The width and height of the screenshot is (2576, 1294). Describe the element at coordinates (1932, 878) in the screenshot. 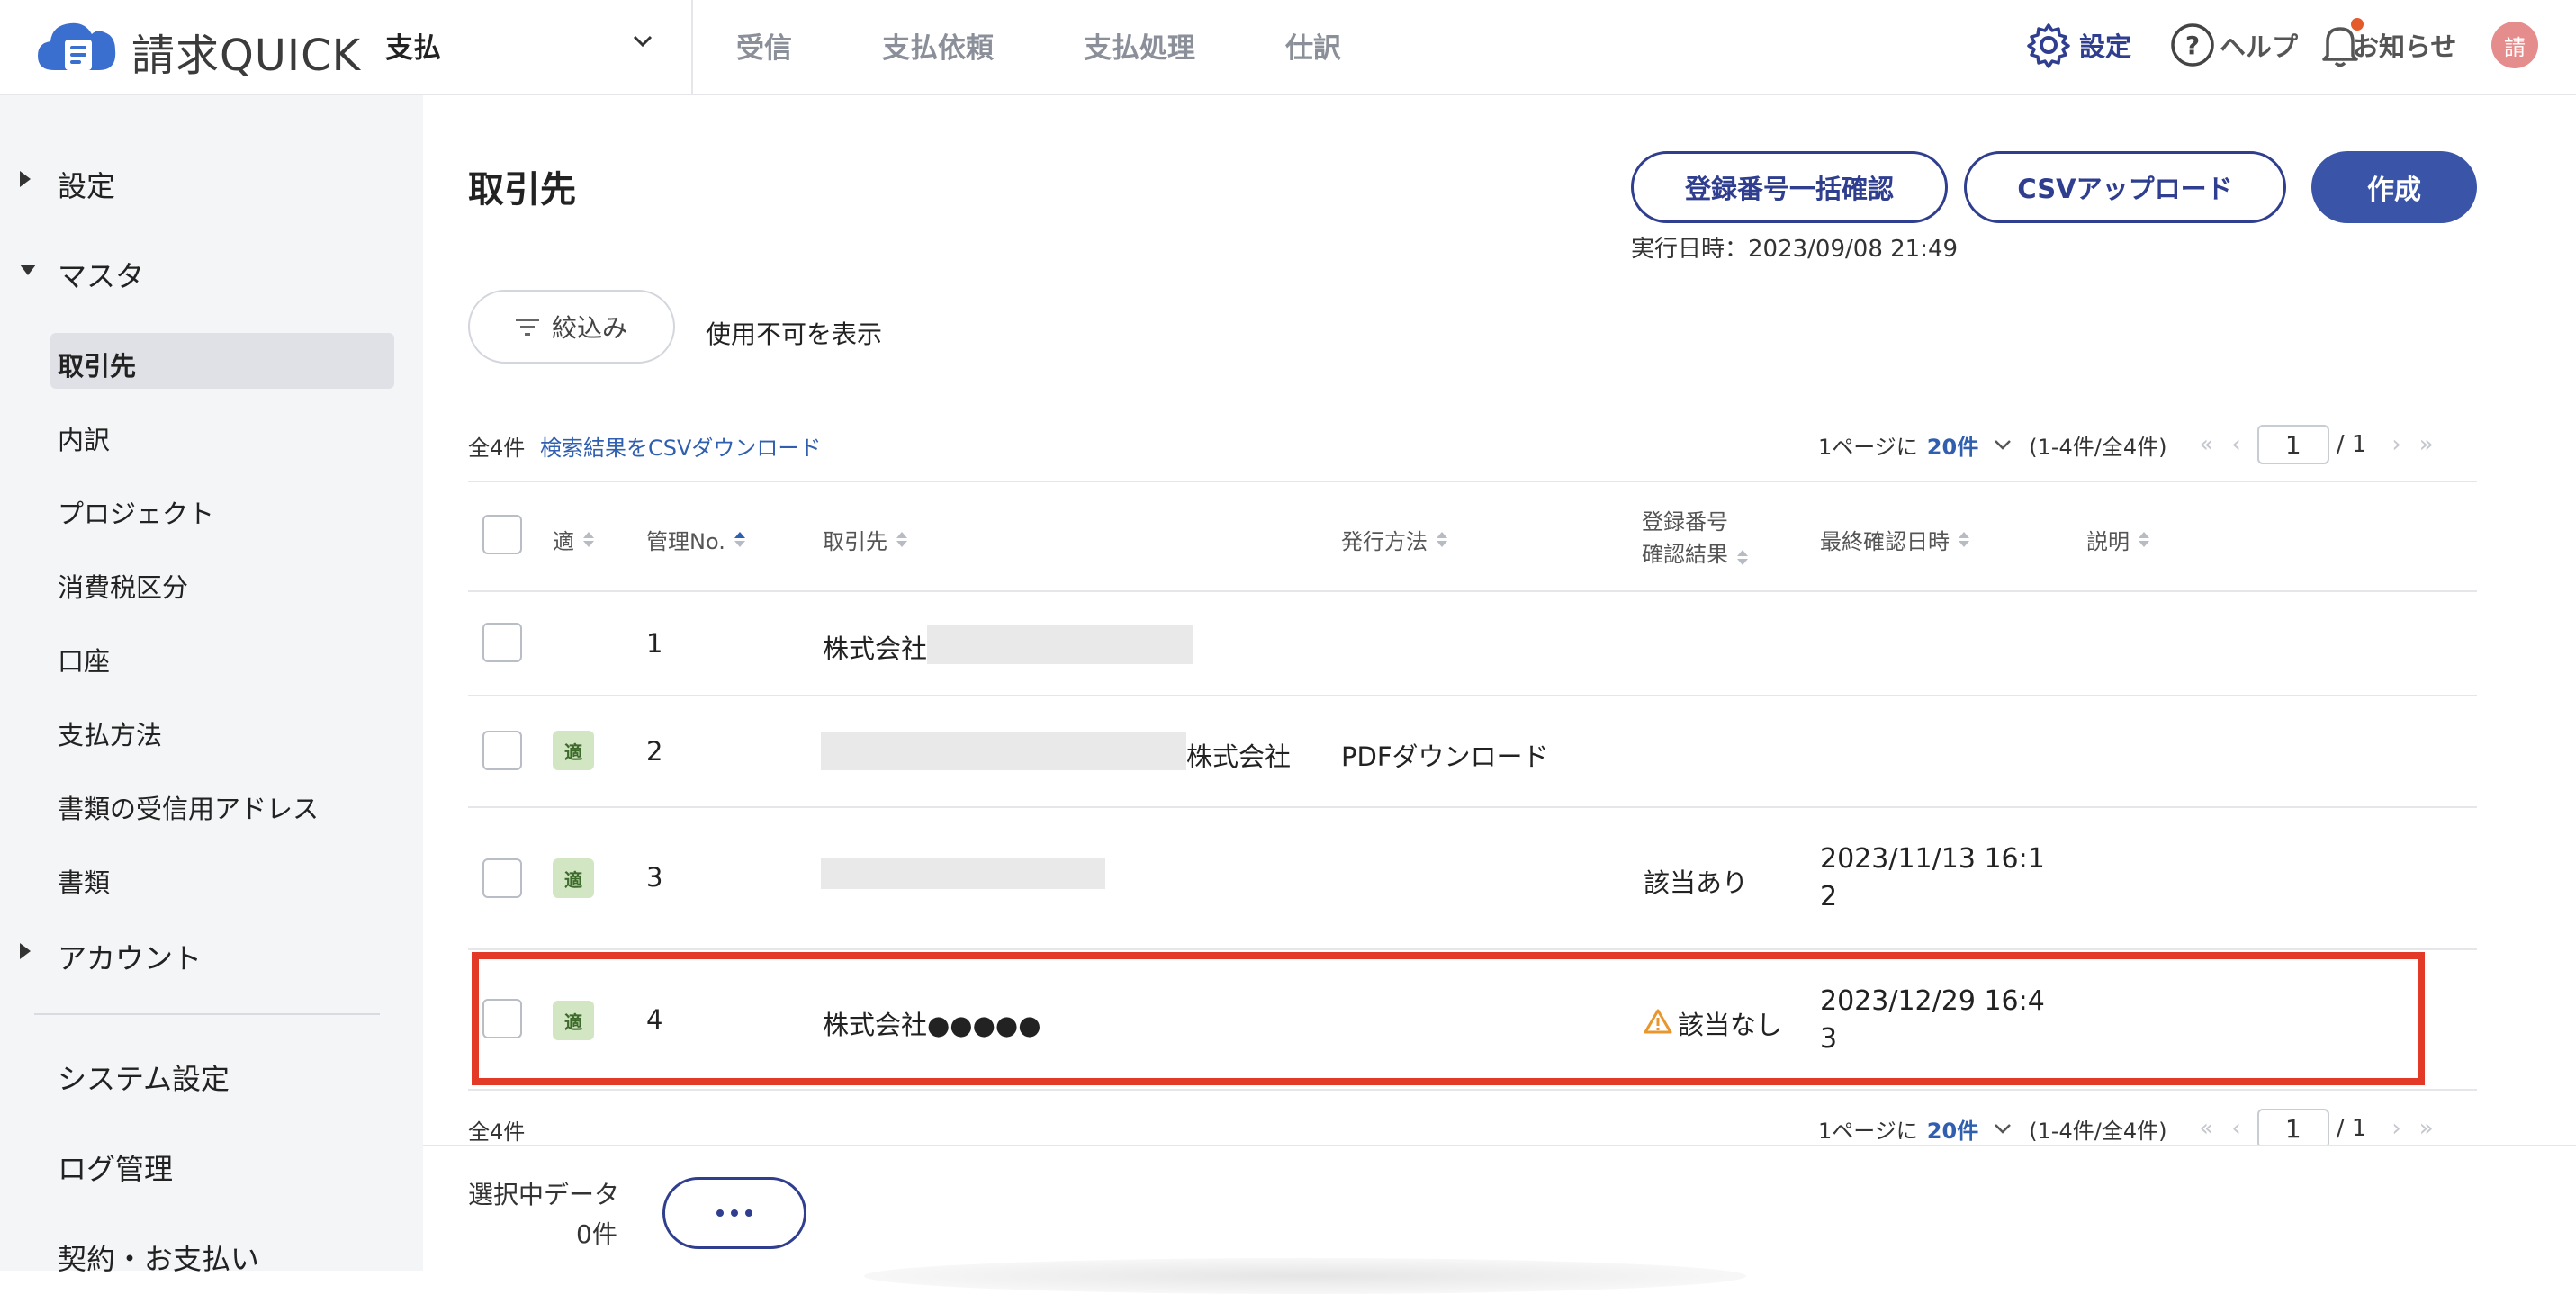

I see `row-last-checked: 2023/11/13 16:1 2` at that location.